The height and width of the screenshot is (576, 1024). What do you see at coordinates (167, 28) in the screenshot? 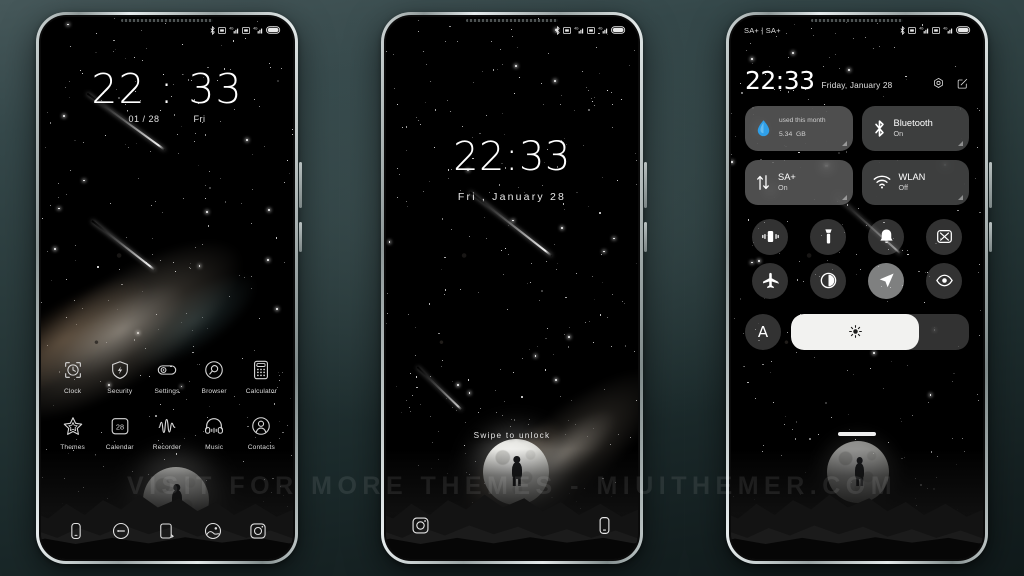
I see `status-bar: 4G 4G` at bounding box center [167, 28].